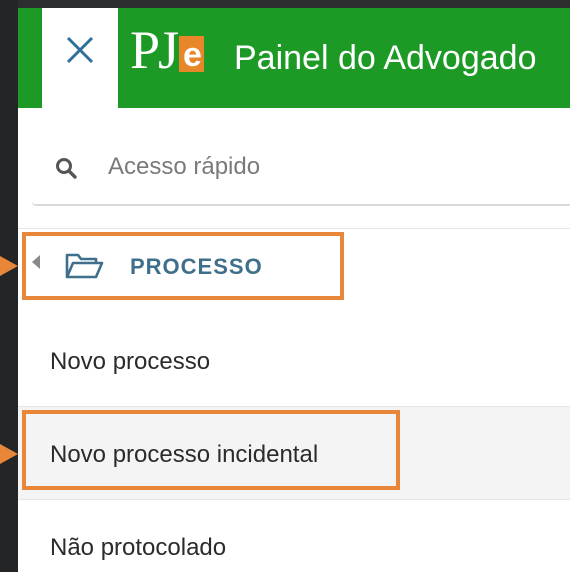 This screenshot has height=572, width=570. What do you see at coordinates (130, 361) in the screenshot?
I see `menu-item-label: Novo processo` at bounding box center [130, 361].